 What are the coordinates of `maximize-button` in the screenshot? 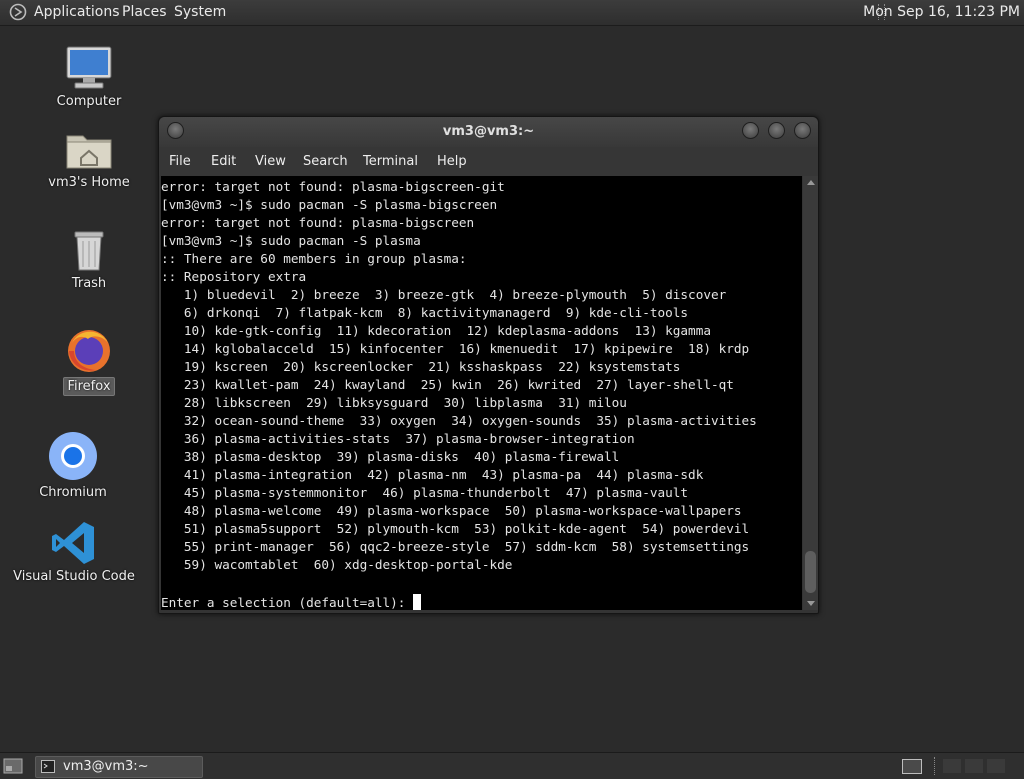 It's located at (776, 130).